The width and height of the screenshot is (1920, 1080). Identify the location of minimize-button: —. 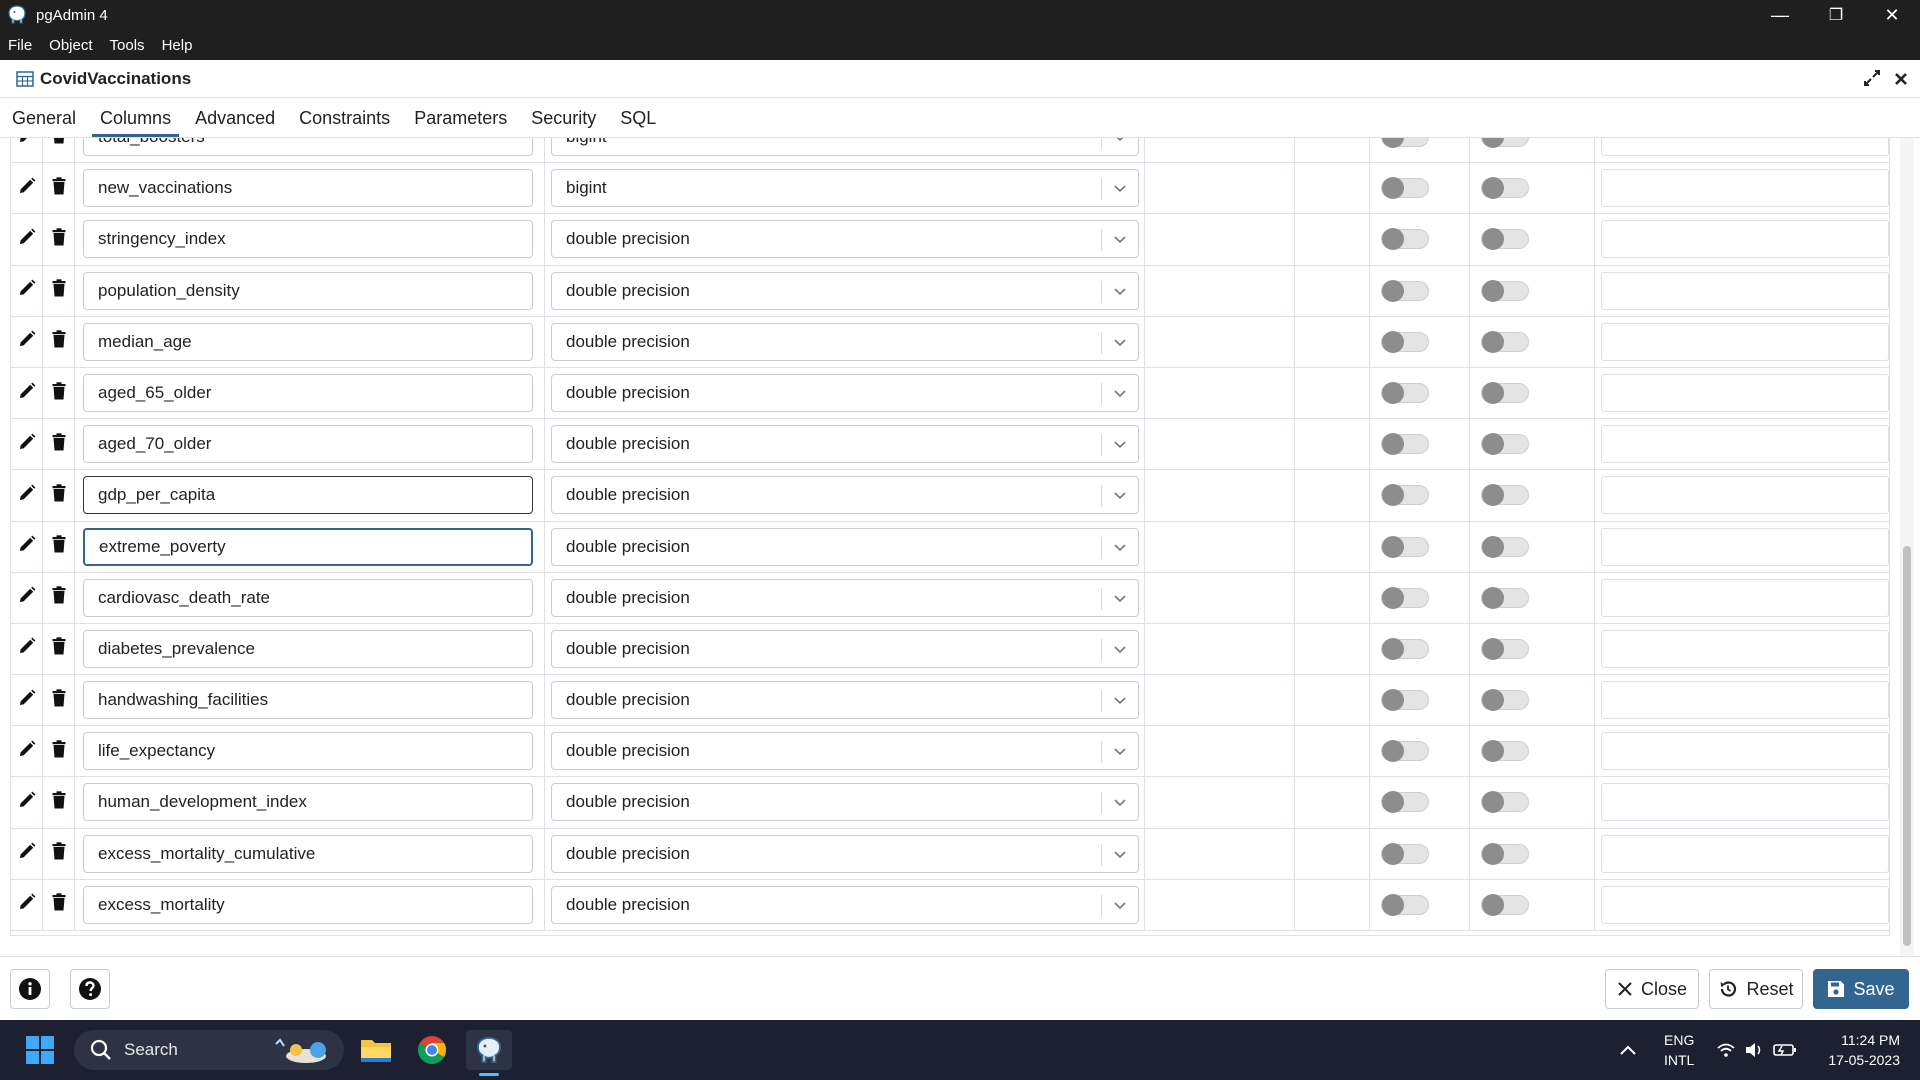
(1780, 15).